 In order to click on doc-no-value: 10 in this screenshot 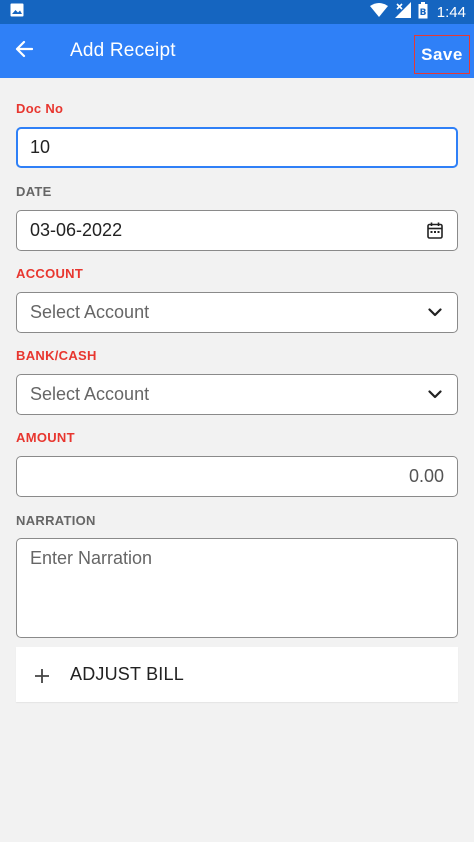, I will do `click(40, 147)`.